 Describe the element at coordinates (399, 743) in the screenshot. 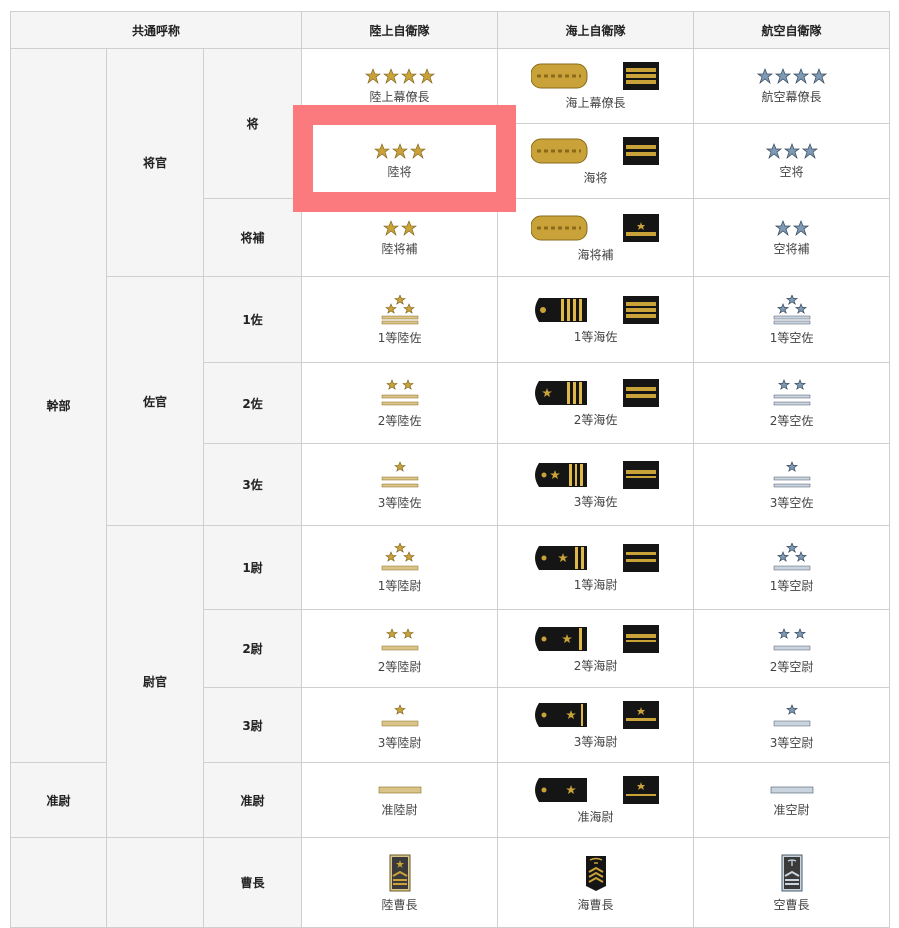

I see `rank-name: 3等陸尉` at that location.